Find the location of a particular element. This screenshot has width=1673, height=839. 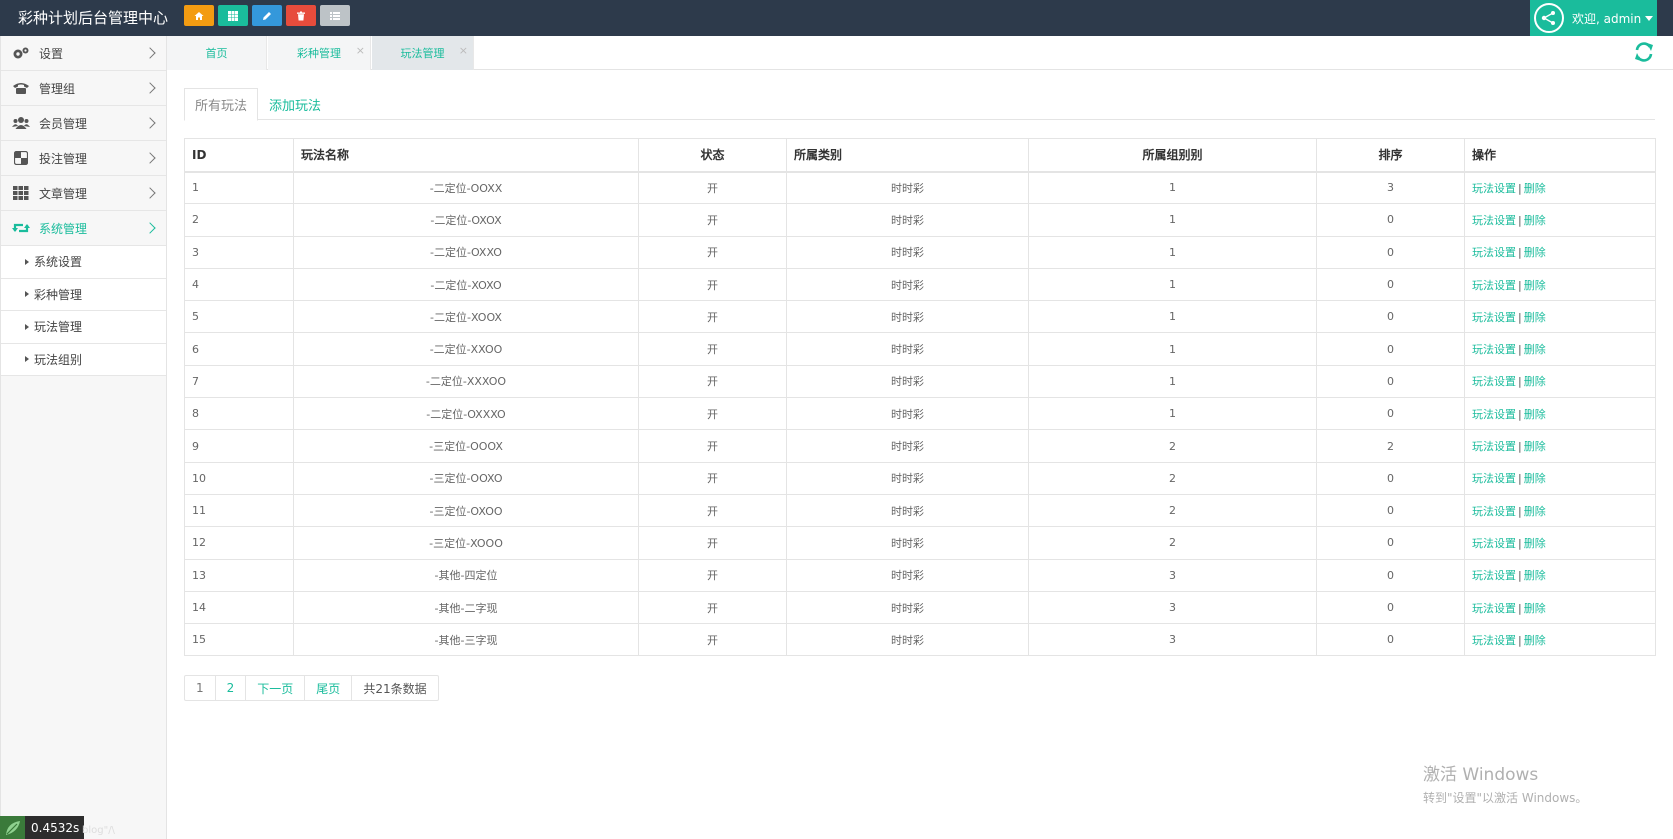

col-header-sort: 排序 is located at coordinates (1390, 155).